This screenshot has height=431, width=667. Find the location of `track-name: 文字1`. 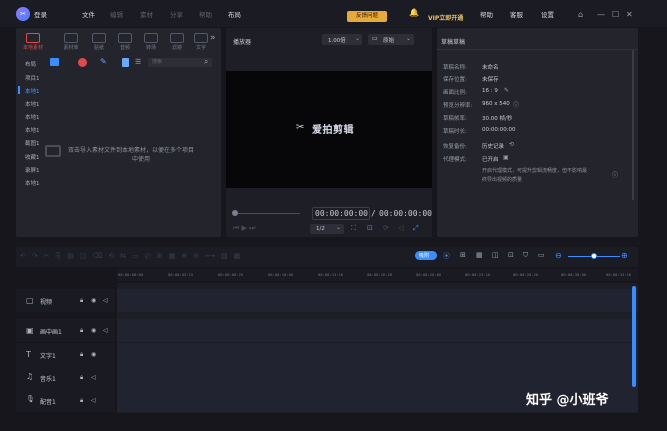

track-name: 文字1 is located at coordinates (48, 356).